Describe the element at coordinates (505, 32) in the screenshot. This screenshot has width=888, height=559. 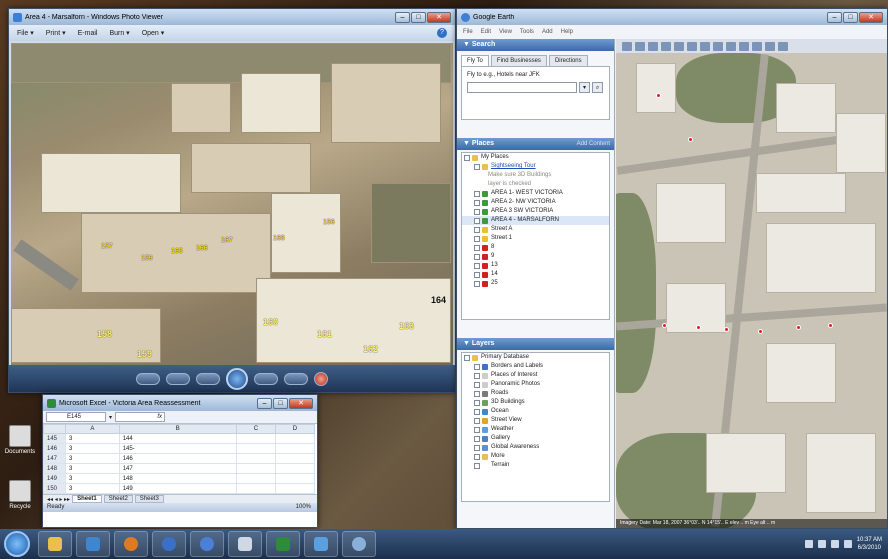
I see `menu-view: View` at that location.